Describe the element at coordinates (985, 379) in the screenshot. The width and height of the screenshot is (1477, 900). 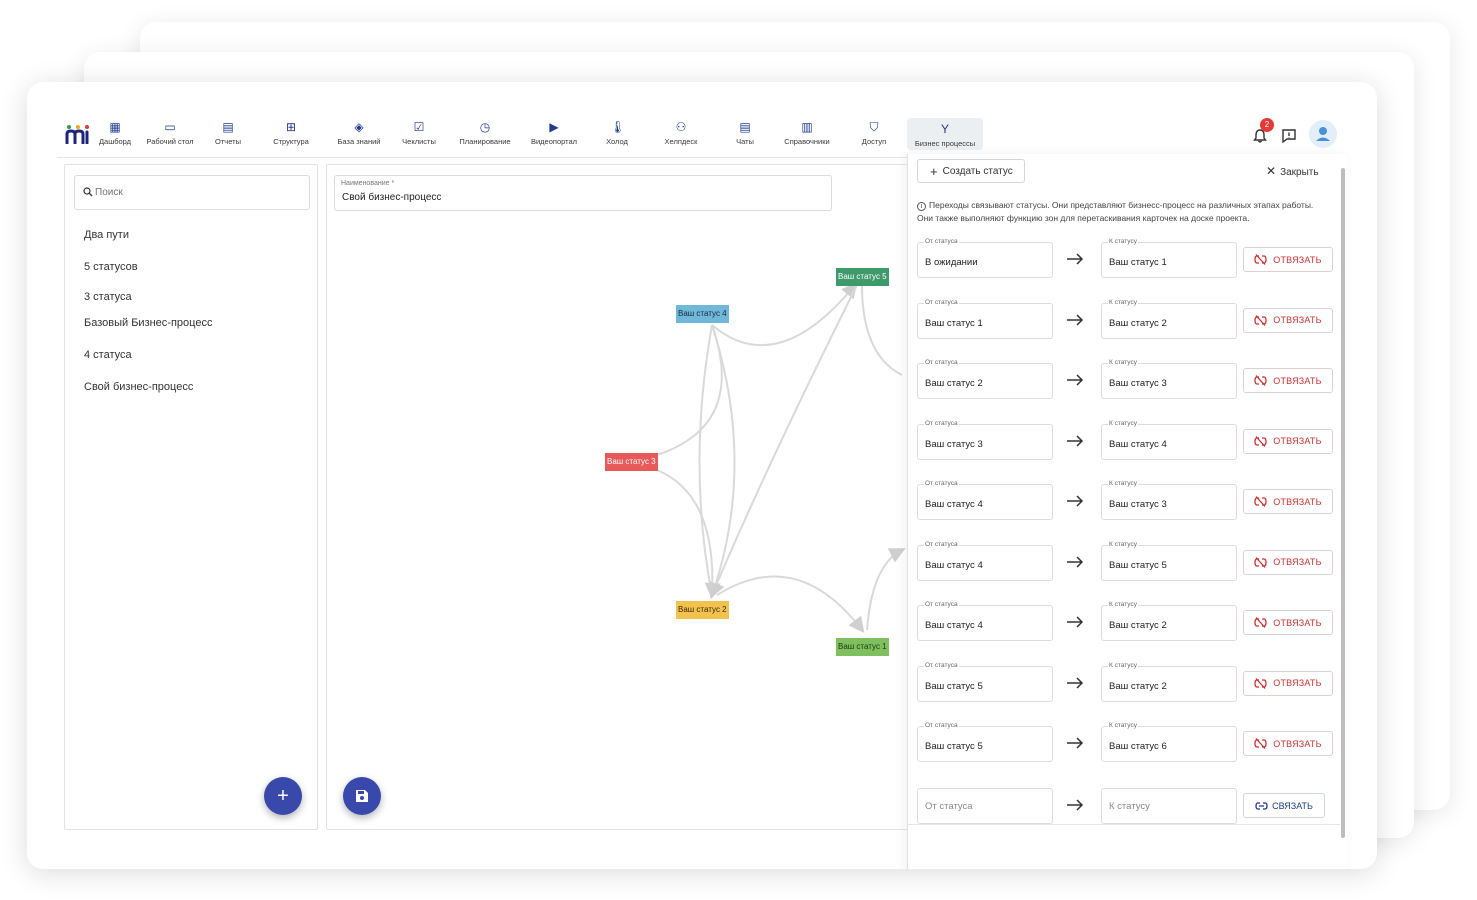
I see `from-status-field: От статуса Ваш статус 2` at that location.